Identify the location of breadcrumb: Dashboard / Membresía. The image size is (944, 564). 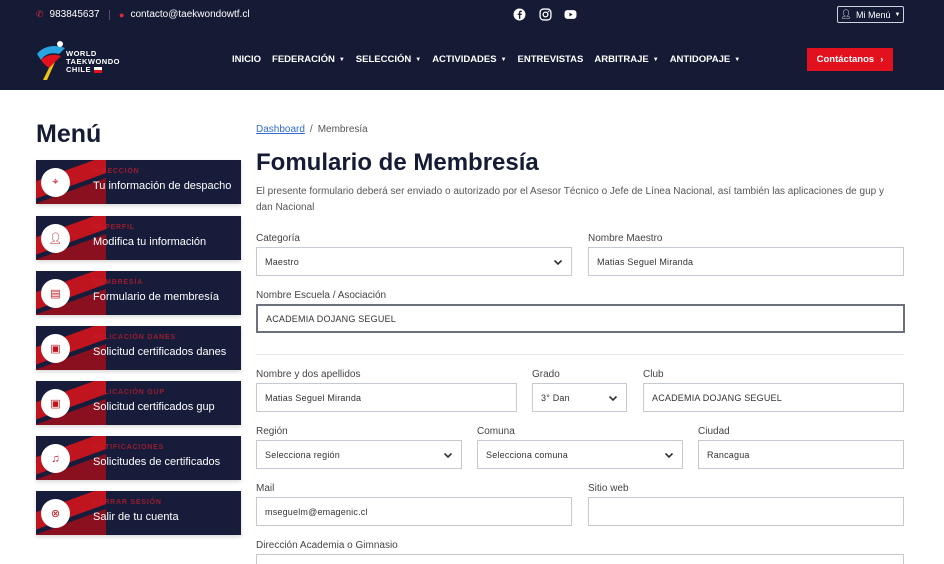
(312, 129).